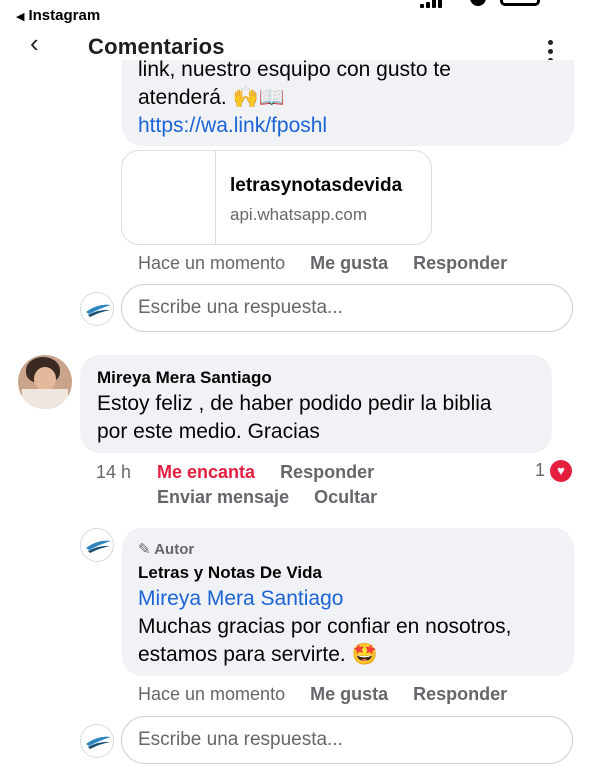 This screenshot has width=590, height=776. I want to click on battery-icon, so click(520, 3).